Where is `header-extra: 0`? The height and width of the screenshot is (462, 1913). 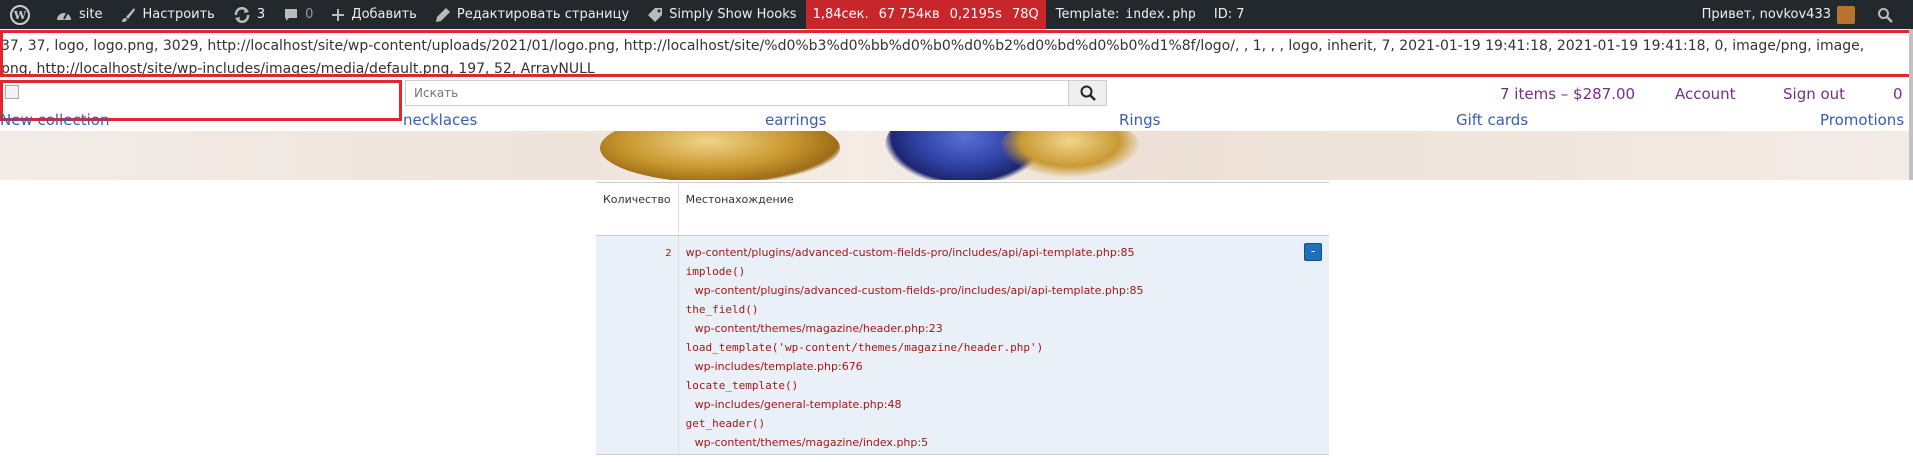
header-extra: 0 is located at coordinates (1898, 94).